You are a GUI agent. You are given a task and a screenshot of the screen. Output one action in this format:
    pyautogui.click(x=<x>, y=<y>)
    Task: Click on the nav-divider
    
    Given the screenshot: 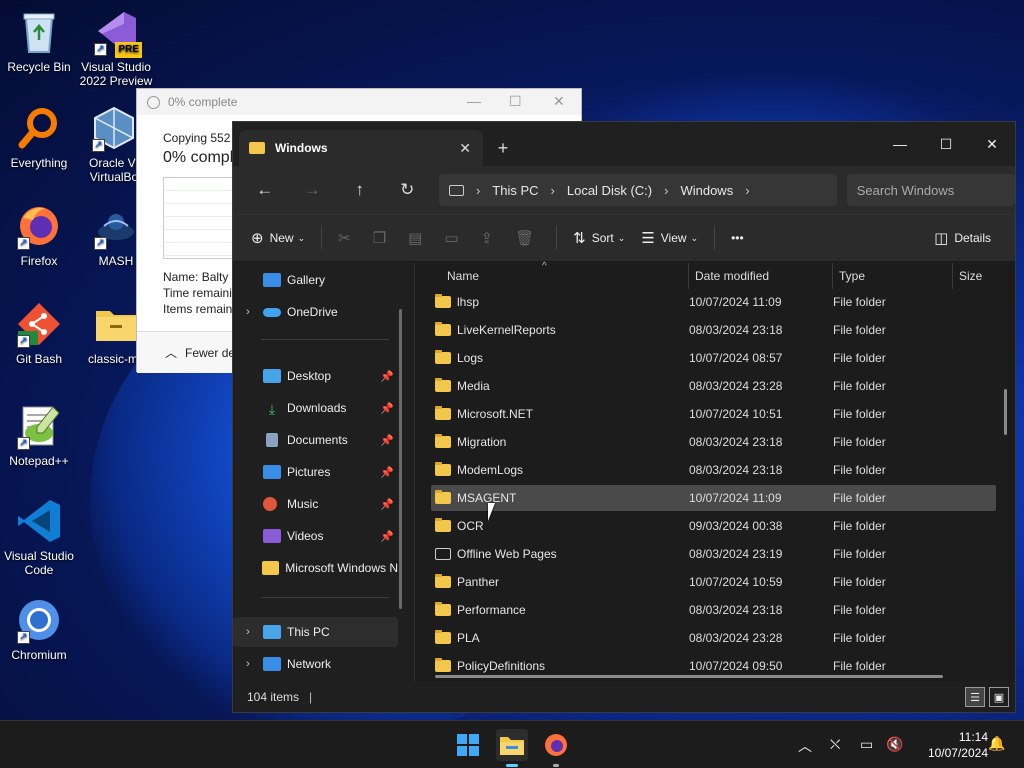 What is the action you would take?
    pyautogui.click(x=325, y=597)
    